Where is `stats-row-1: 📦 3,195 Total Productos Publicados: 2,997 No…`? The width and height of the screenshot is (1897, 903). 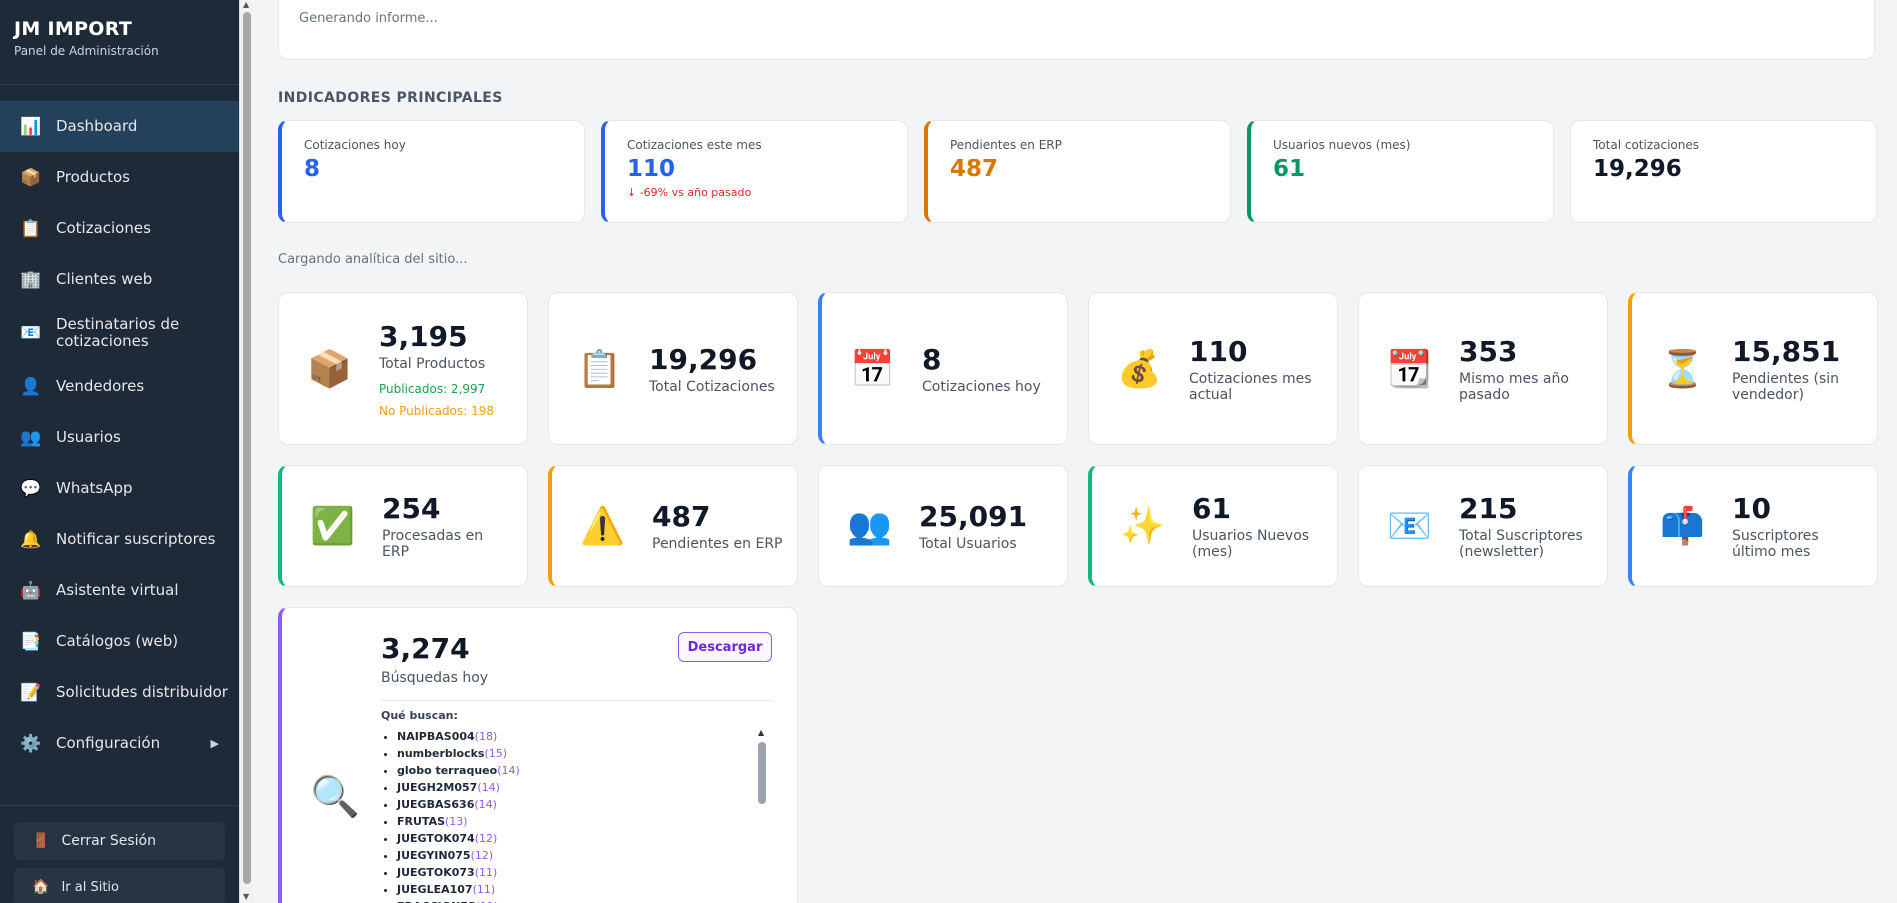
stats-row-1: 📦 3,195 Total Productos Publicados: 2,997 No… is located at coordinates (1078, 368).